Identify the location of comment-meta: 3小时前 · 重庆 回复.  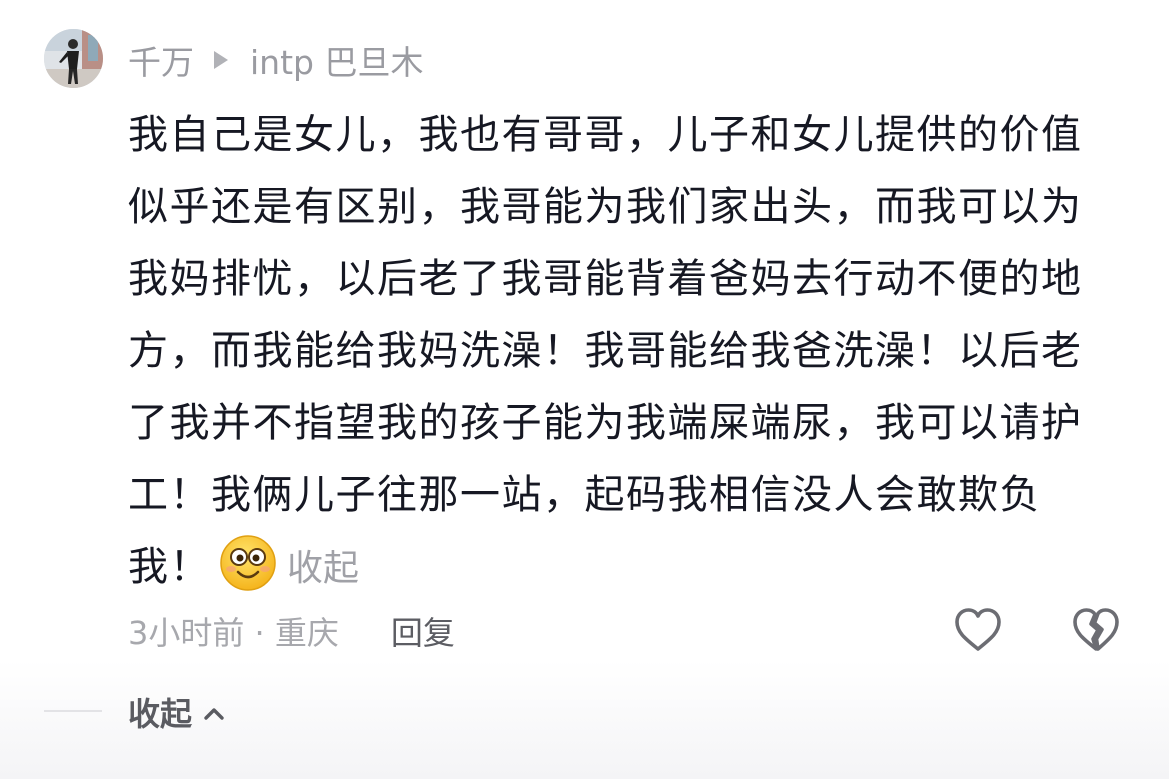
(291, 631).